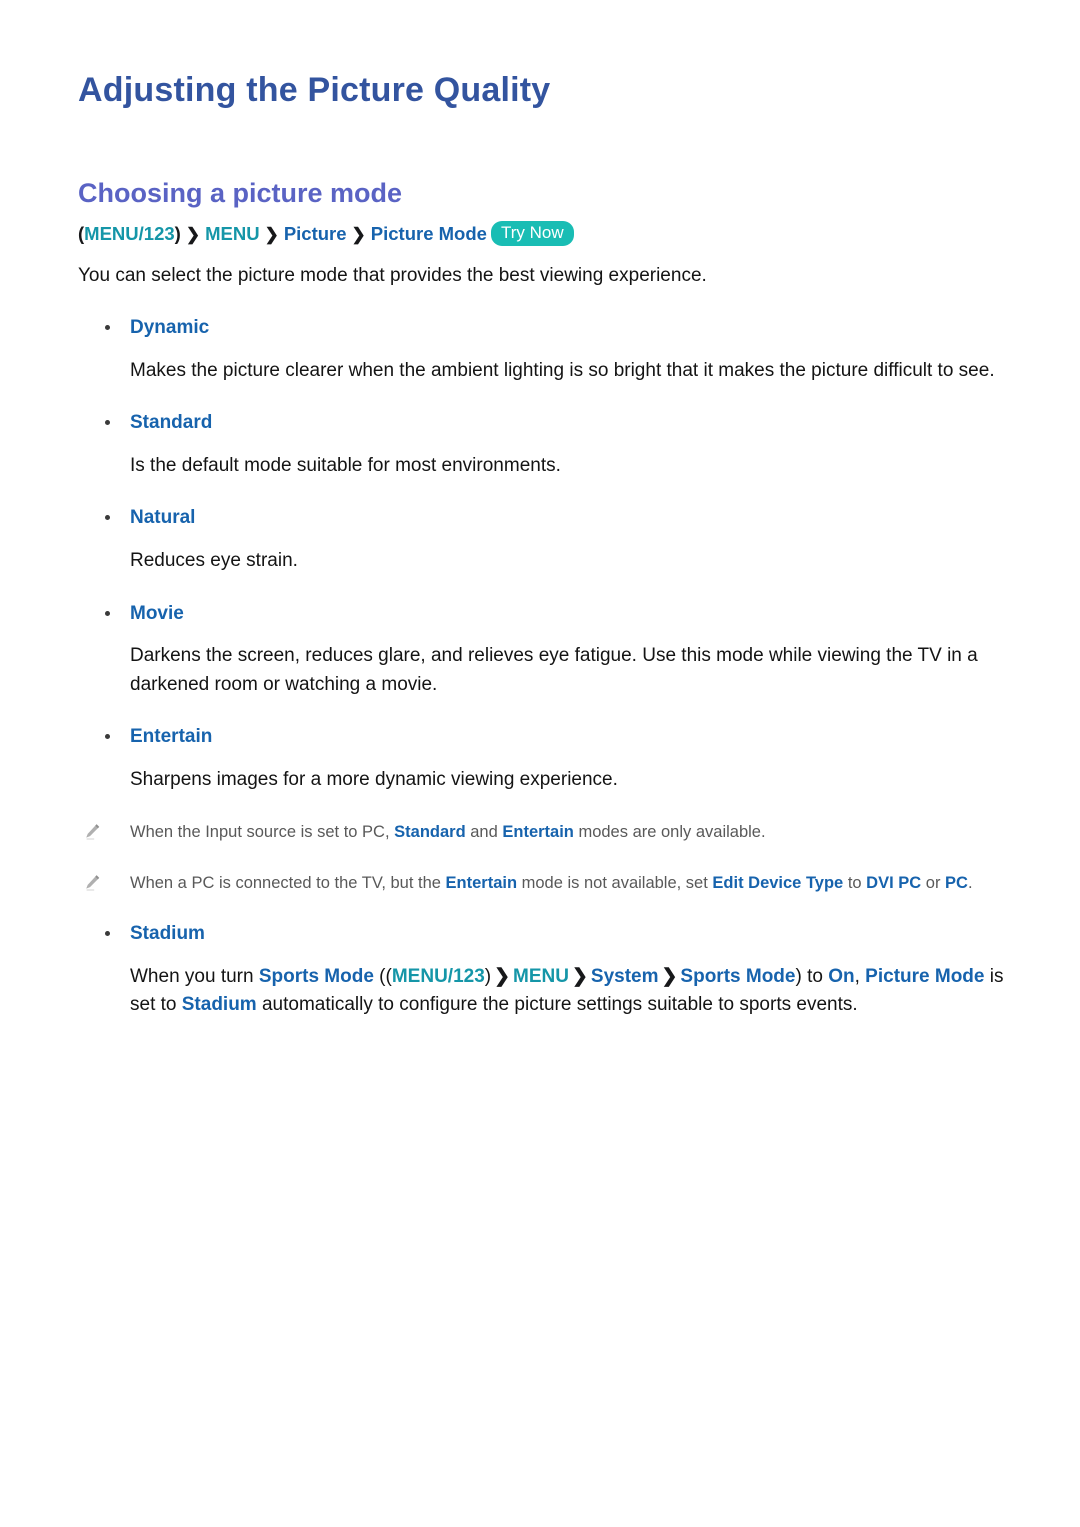 Image resolution: width=1080 pixels, height=1527 pixels. What do you see at coordinates (541, 976) in the screenshot?
I see `desc-part: MENU` at bounding box center [541, 976].